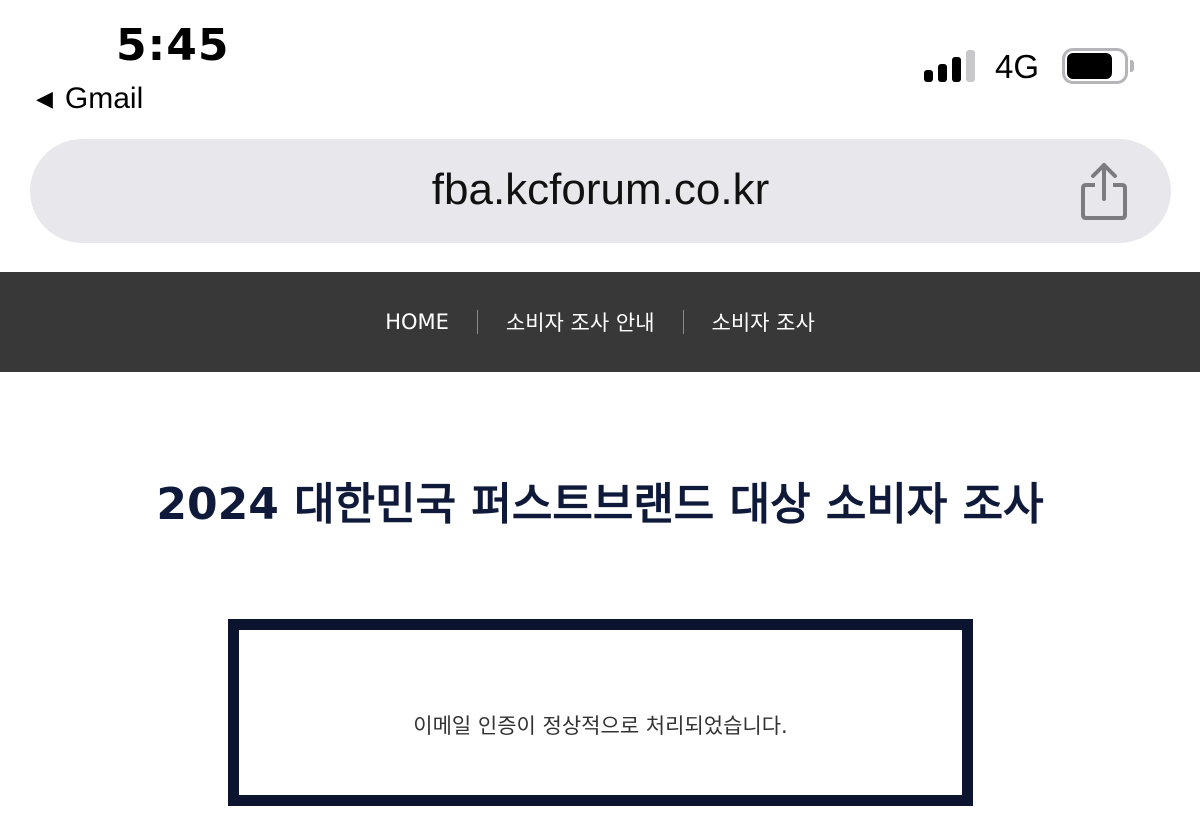 The height and width of the screenshot is (835, 1200). What do you see at coordinates (1017, 66) in the screenshot?
I see `network-type: 4G` at bounding box center [1017, 66].